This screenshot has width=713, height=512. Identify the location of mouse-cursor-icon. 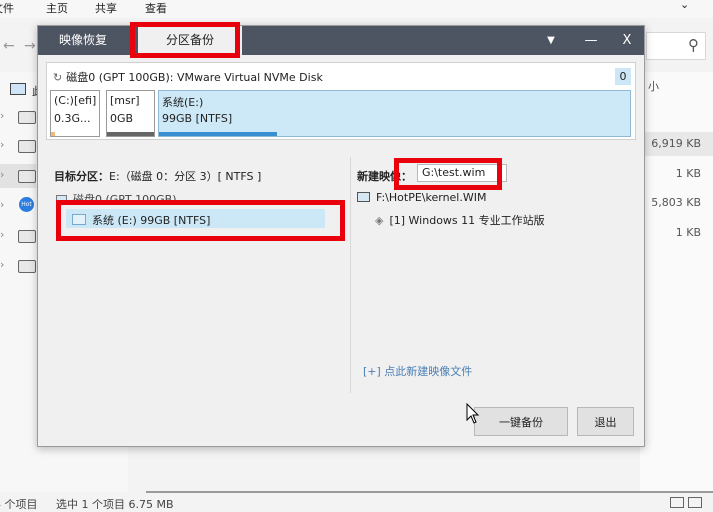
(473, 413).